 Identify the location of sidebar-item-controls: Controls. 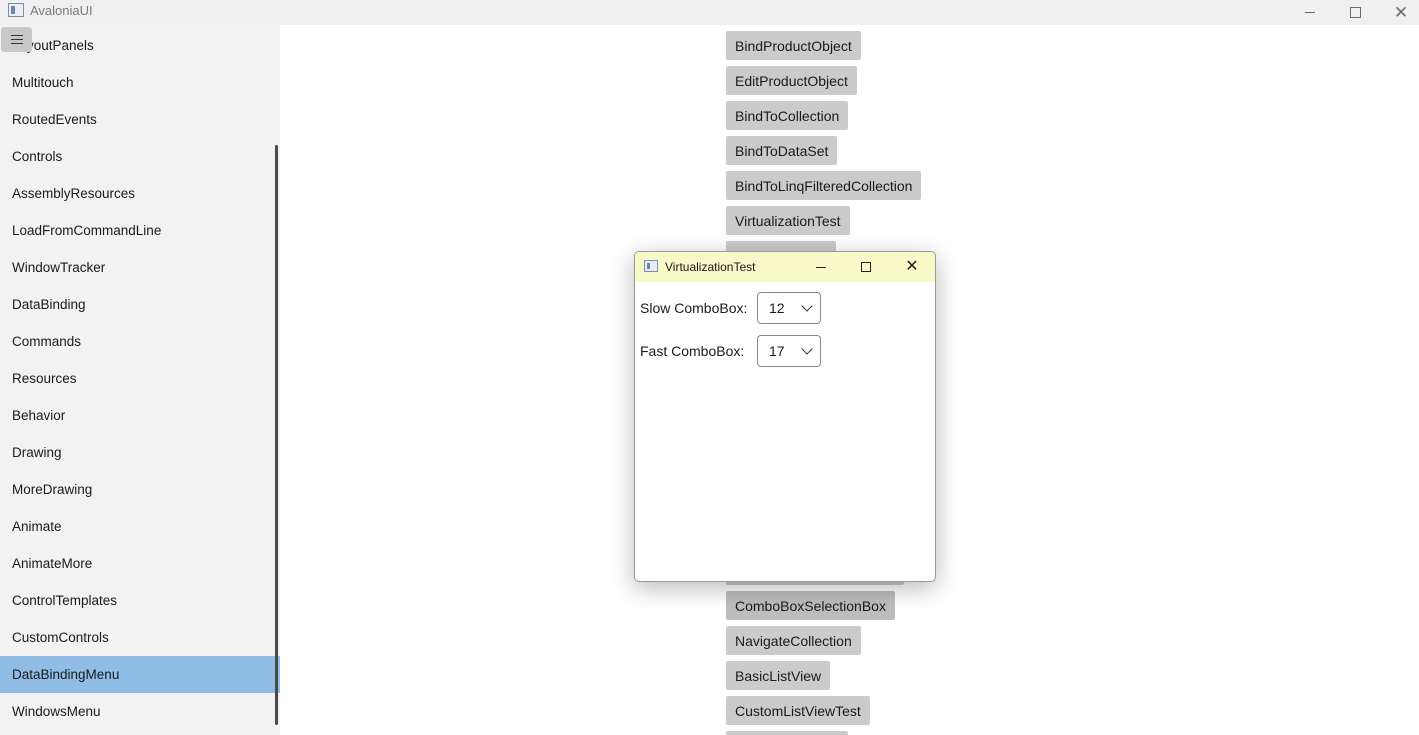
(140, 156).